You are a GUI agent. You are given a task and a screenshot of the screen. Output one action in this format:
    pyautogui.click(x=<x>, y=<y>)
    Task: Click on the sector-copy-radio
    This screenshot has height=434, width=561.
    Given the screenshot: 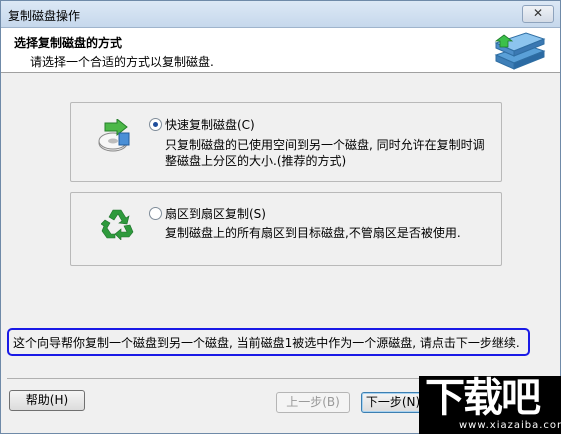 What is the action you would take?
    pyautogui.click(x=155, y=213)
    